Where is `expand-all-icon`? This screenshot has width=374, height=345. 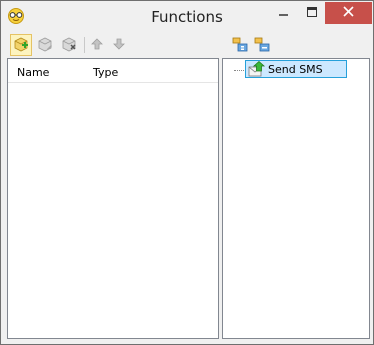 expand-all-icon is located at coordinates (240, 45).